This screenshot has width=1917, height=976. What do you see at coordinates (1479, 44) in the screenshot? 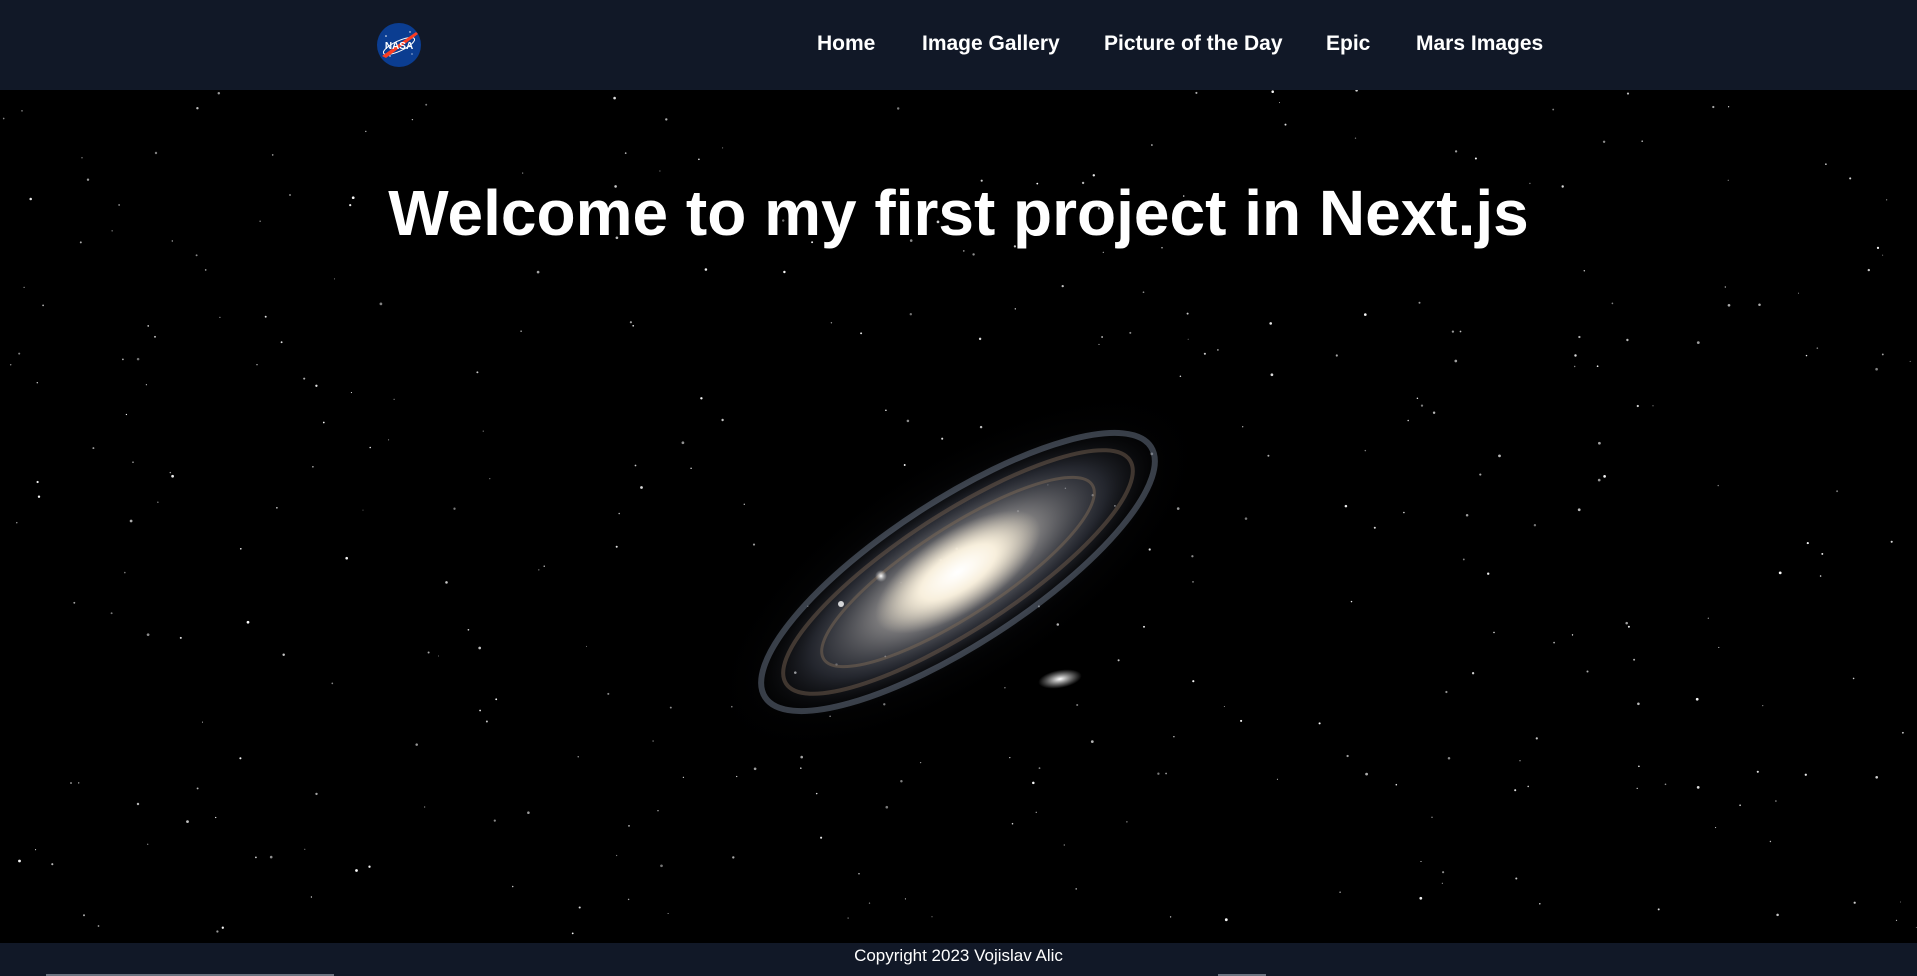
I see `nav-mars-images-link: Mars Images` at bounding box center [1479, 44].